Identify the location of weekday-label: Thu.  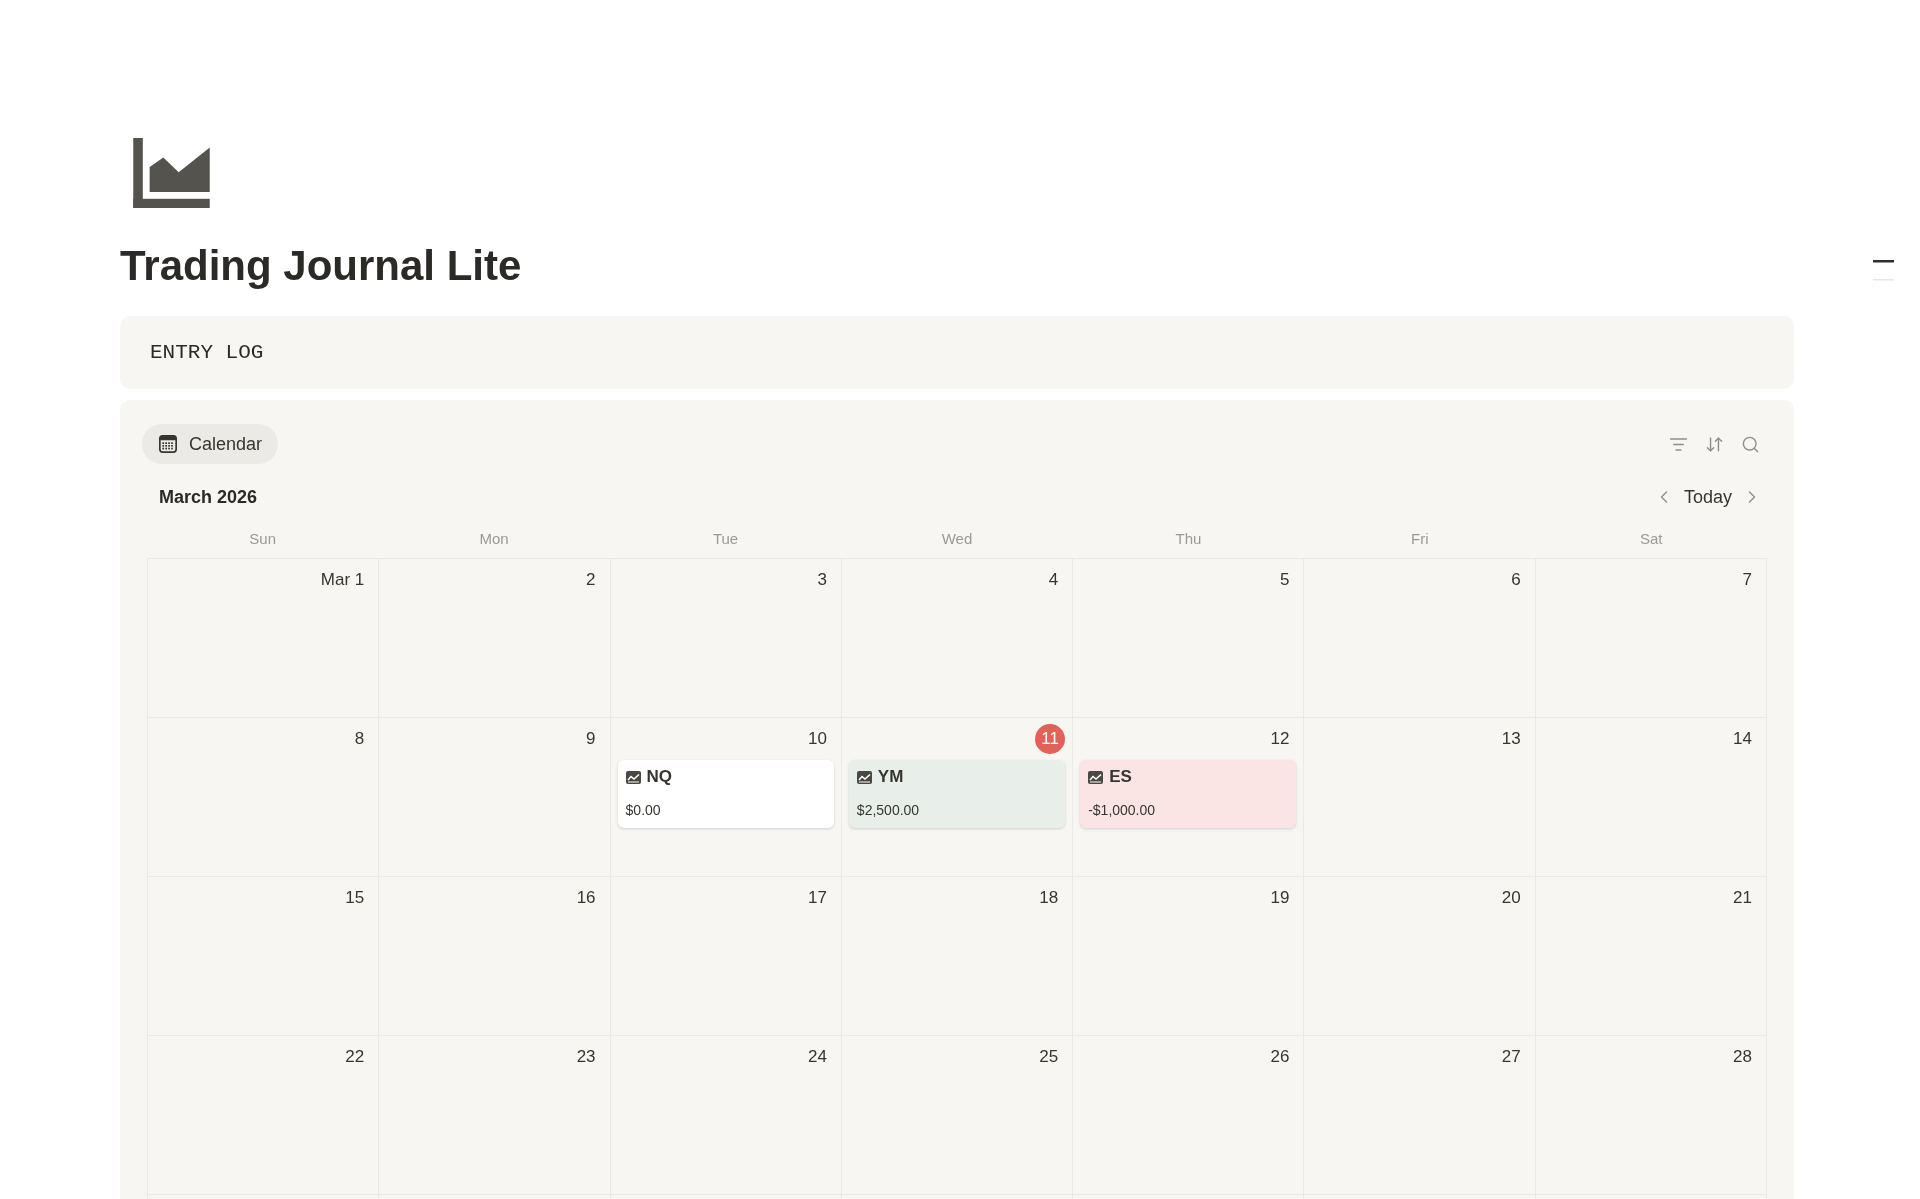
(1188, 539).